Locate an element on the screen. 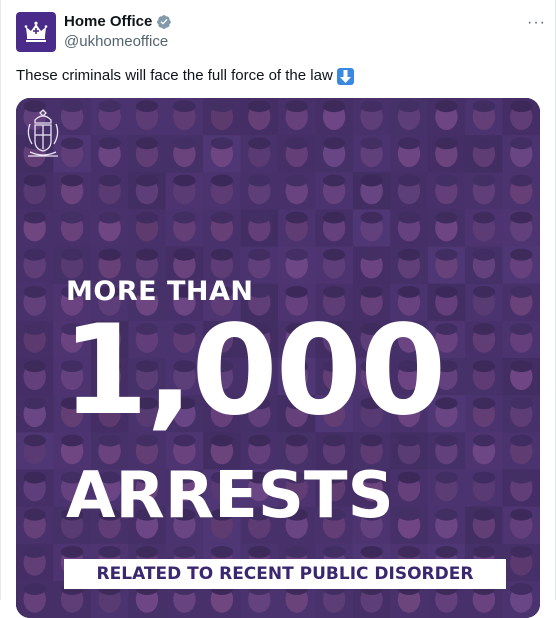 This screenshot has width=556, height=618. public-disorder-banner: RELATED TO RECENT PUBLIC DISORDER is located at coordinates (285, 574).